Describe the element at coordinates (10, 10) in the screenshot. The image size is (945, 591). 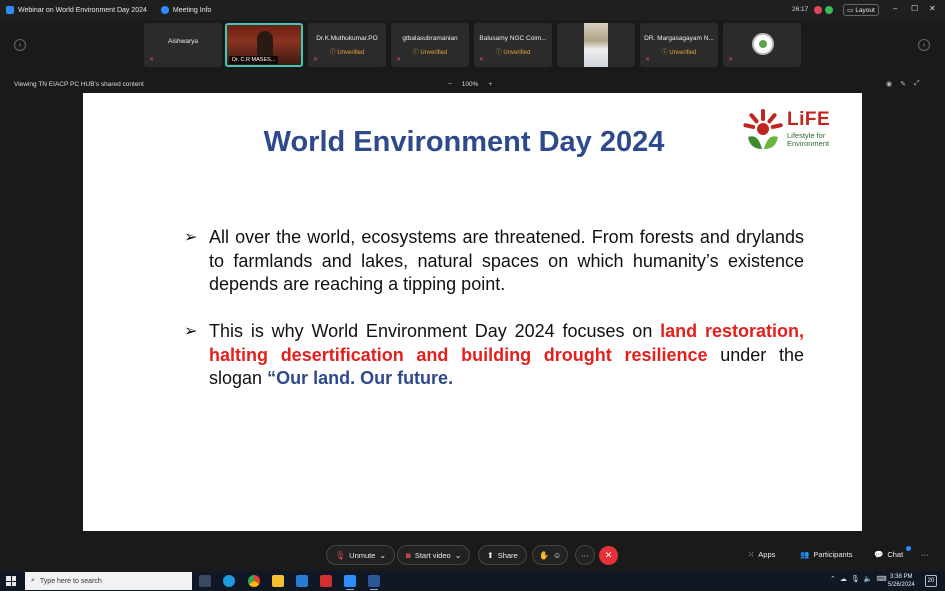
I see `zoom-app-icon` at that location.